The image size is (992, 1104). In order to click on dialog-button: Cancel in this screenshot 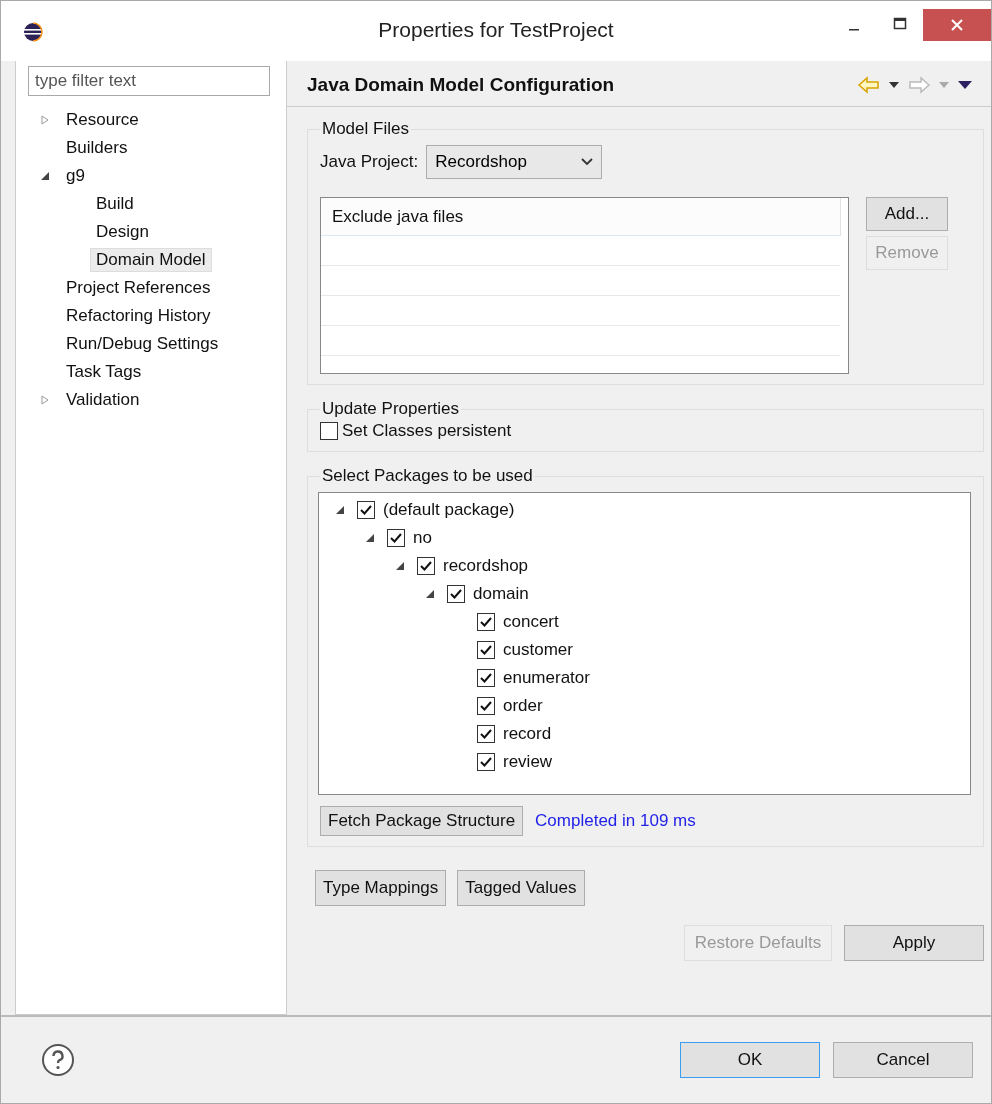, I will do `click(903, 1060)`.